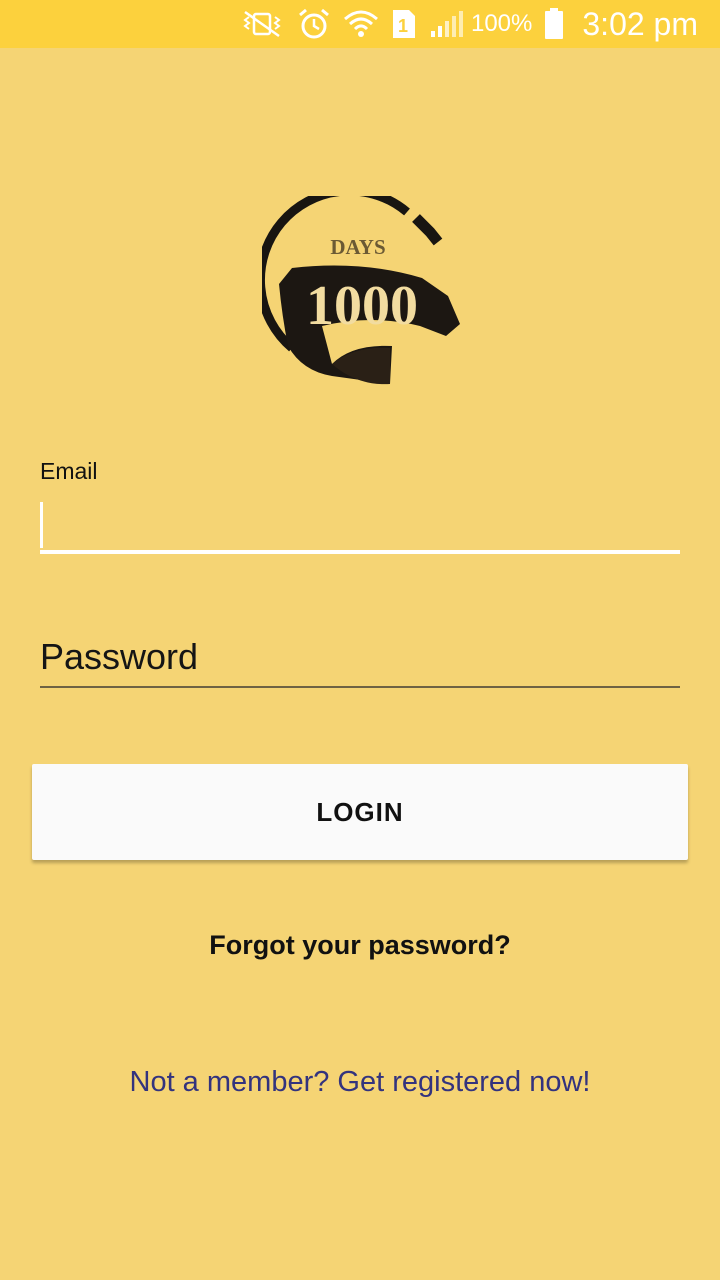 This screenshot has width=720, height=1280. Describe the element at coordinates (360, 658) in the screenshot. I see `password-field` at that location.